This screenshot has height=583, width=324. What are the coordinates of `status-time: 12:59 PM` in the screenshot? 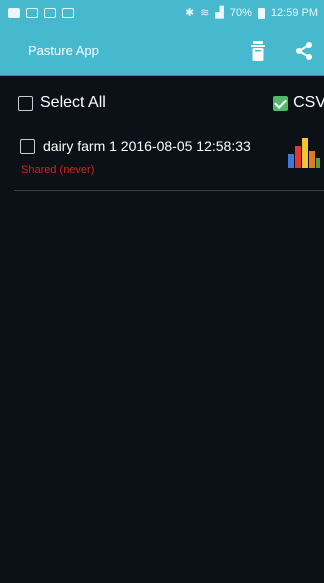 It's located at (294, 13).